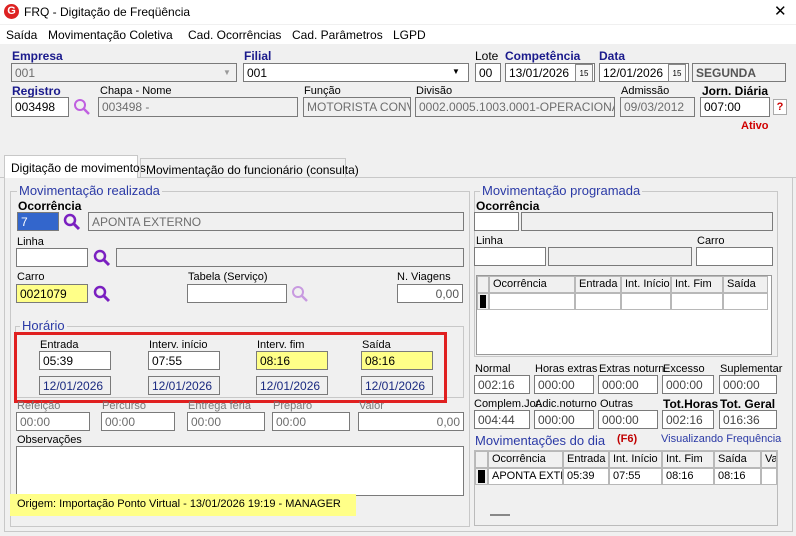 This screenshot has width=796, height=536. Describe the element at coordinates (430, 293) in the screenshot. I see `viagens-input: 0,00` at that location.